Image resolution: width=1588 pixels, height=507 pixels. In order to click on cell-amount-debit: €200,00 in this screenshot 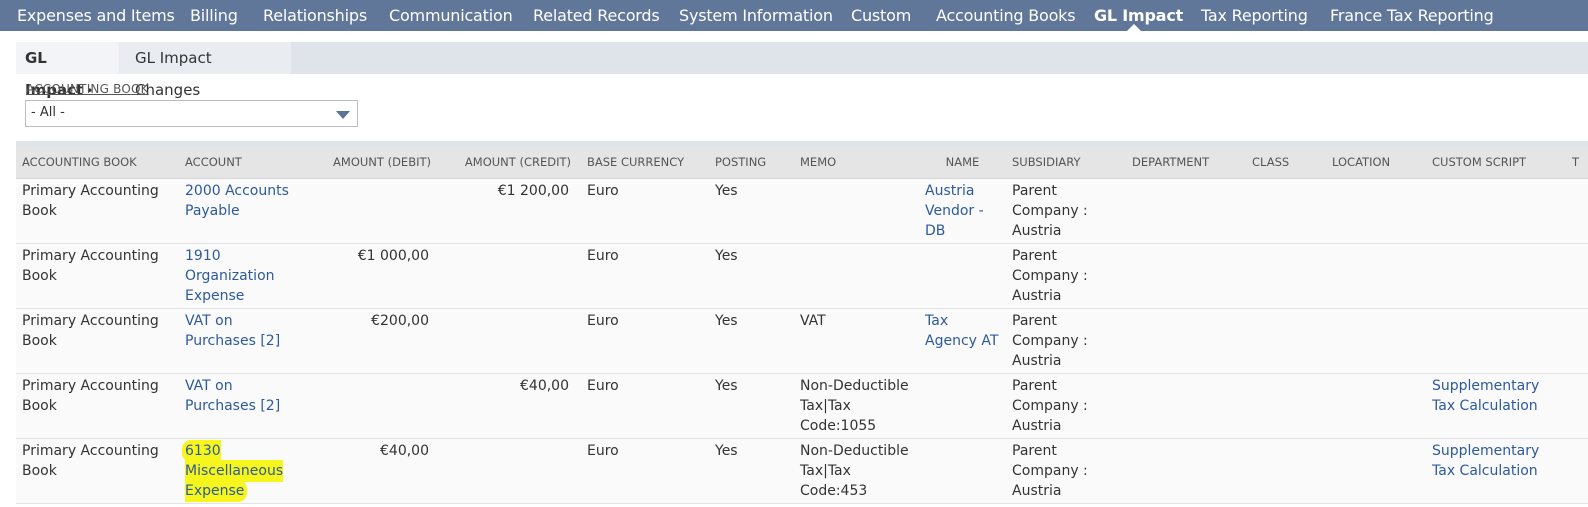, I will do `click(370, 341)`.